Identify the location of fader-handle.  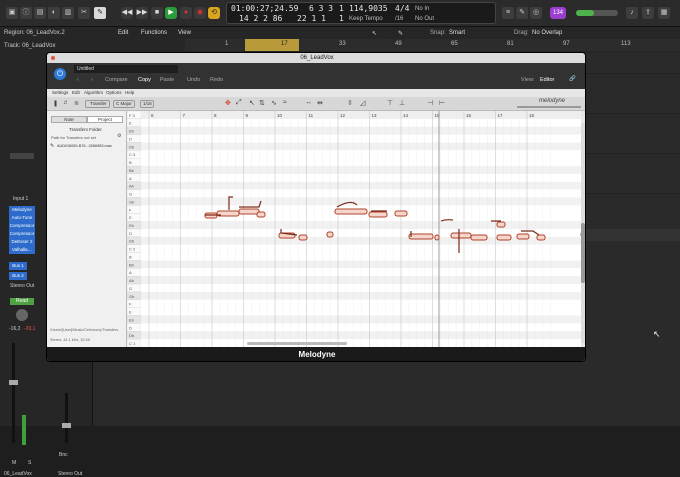
(13, 382).